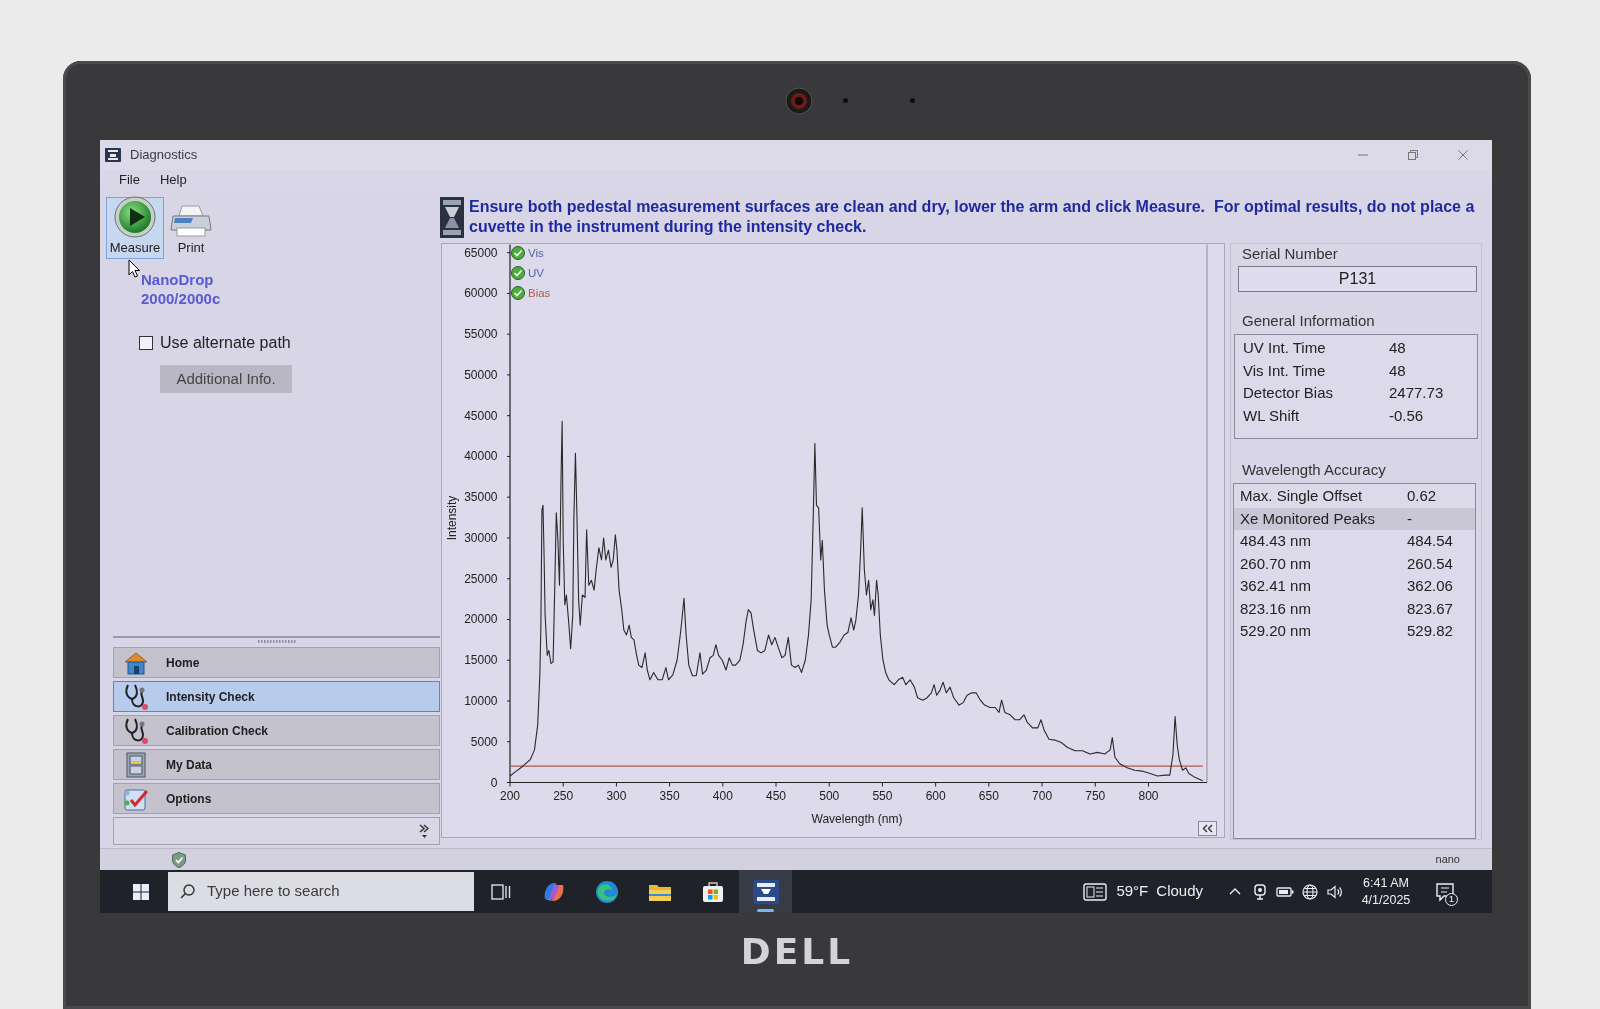  Describe the element at coordinates (494, 782) in the screenshot. I see `axis-tick-label: 0` at that location.